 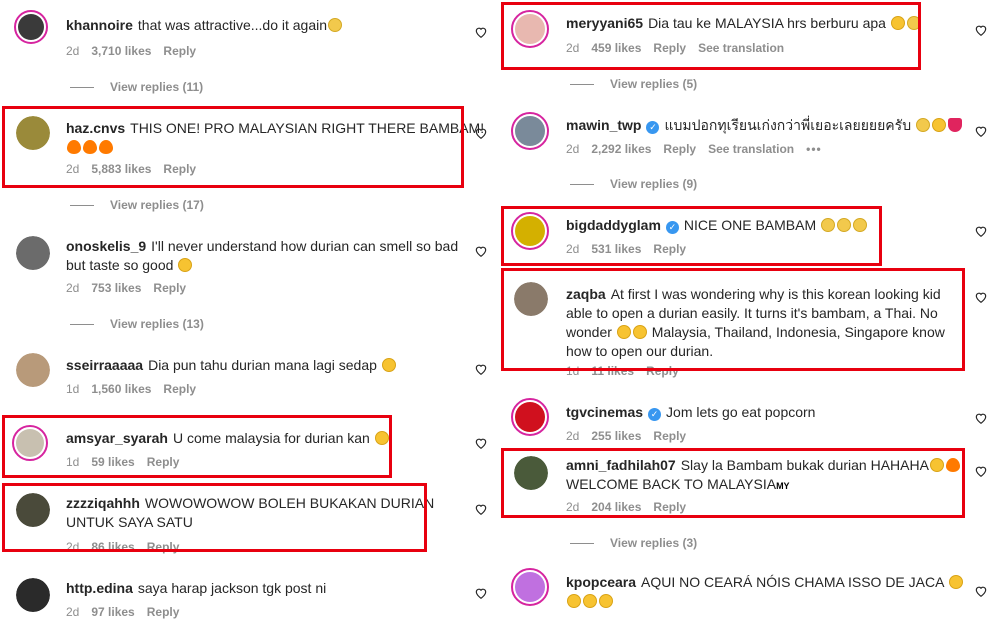 I want to click on comment-username: kpopceara, so click(x=601, y=582).